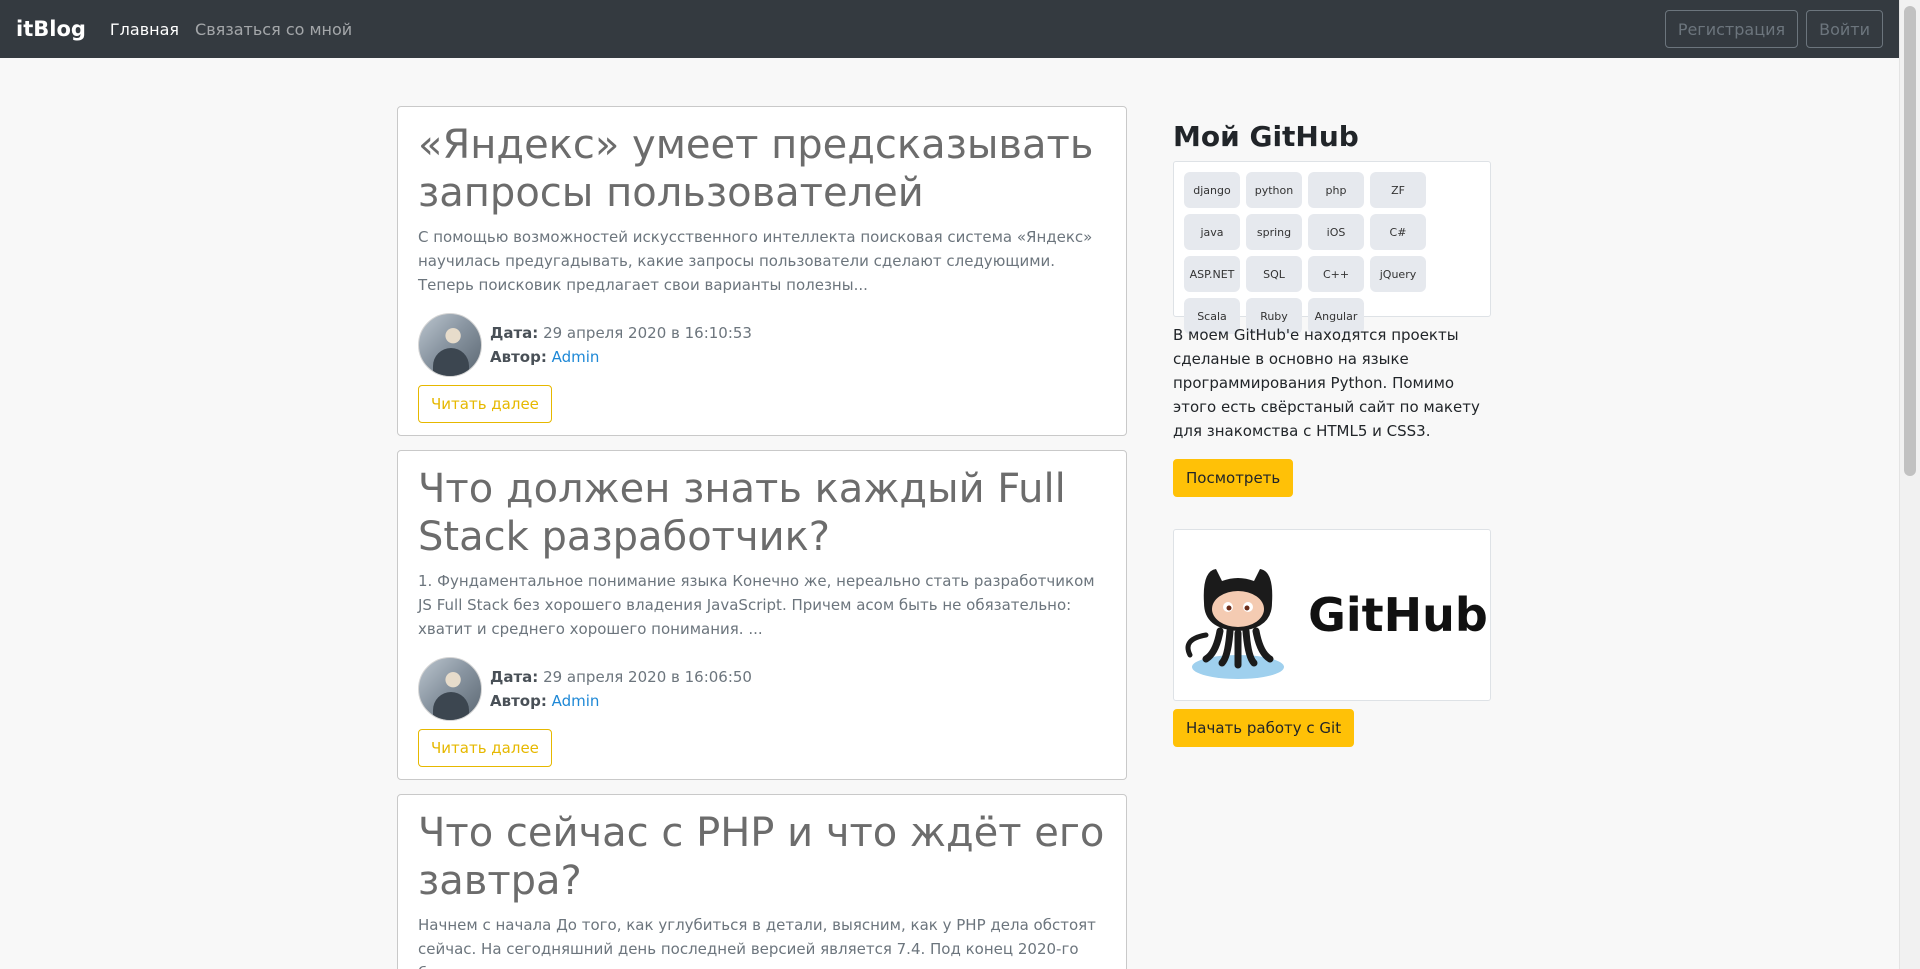  Describe the element at coordinates (1264, 728) in the screenshot. I see `start-git-button: Начать работу с Git` at that location.